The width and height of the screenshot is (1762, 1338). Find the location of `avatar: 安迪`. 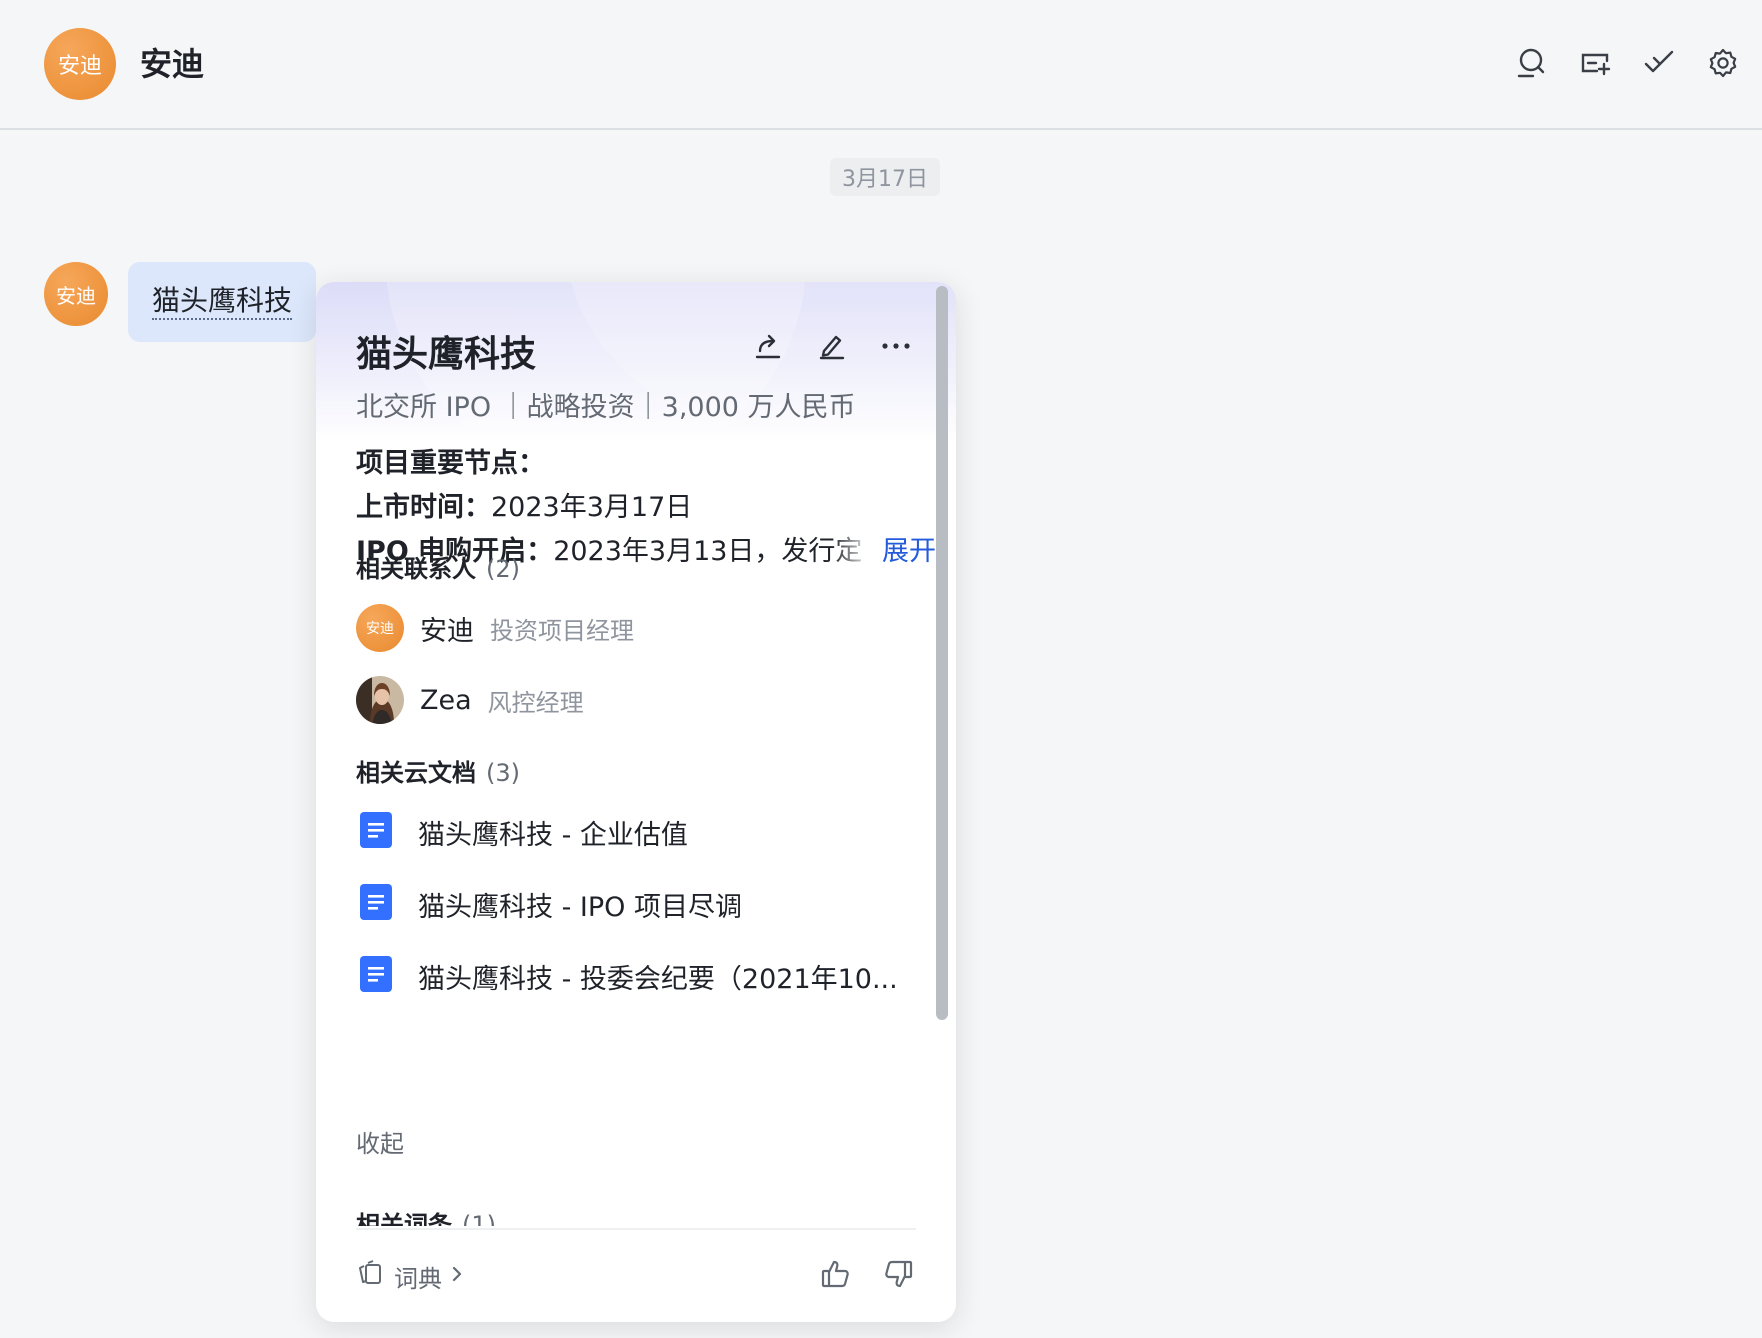

avatar: 安迪 is located at coordinates (380, 628).